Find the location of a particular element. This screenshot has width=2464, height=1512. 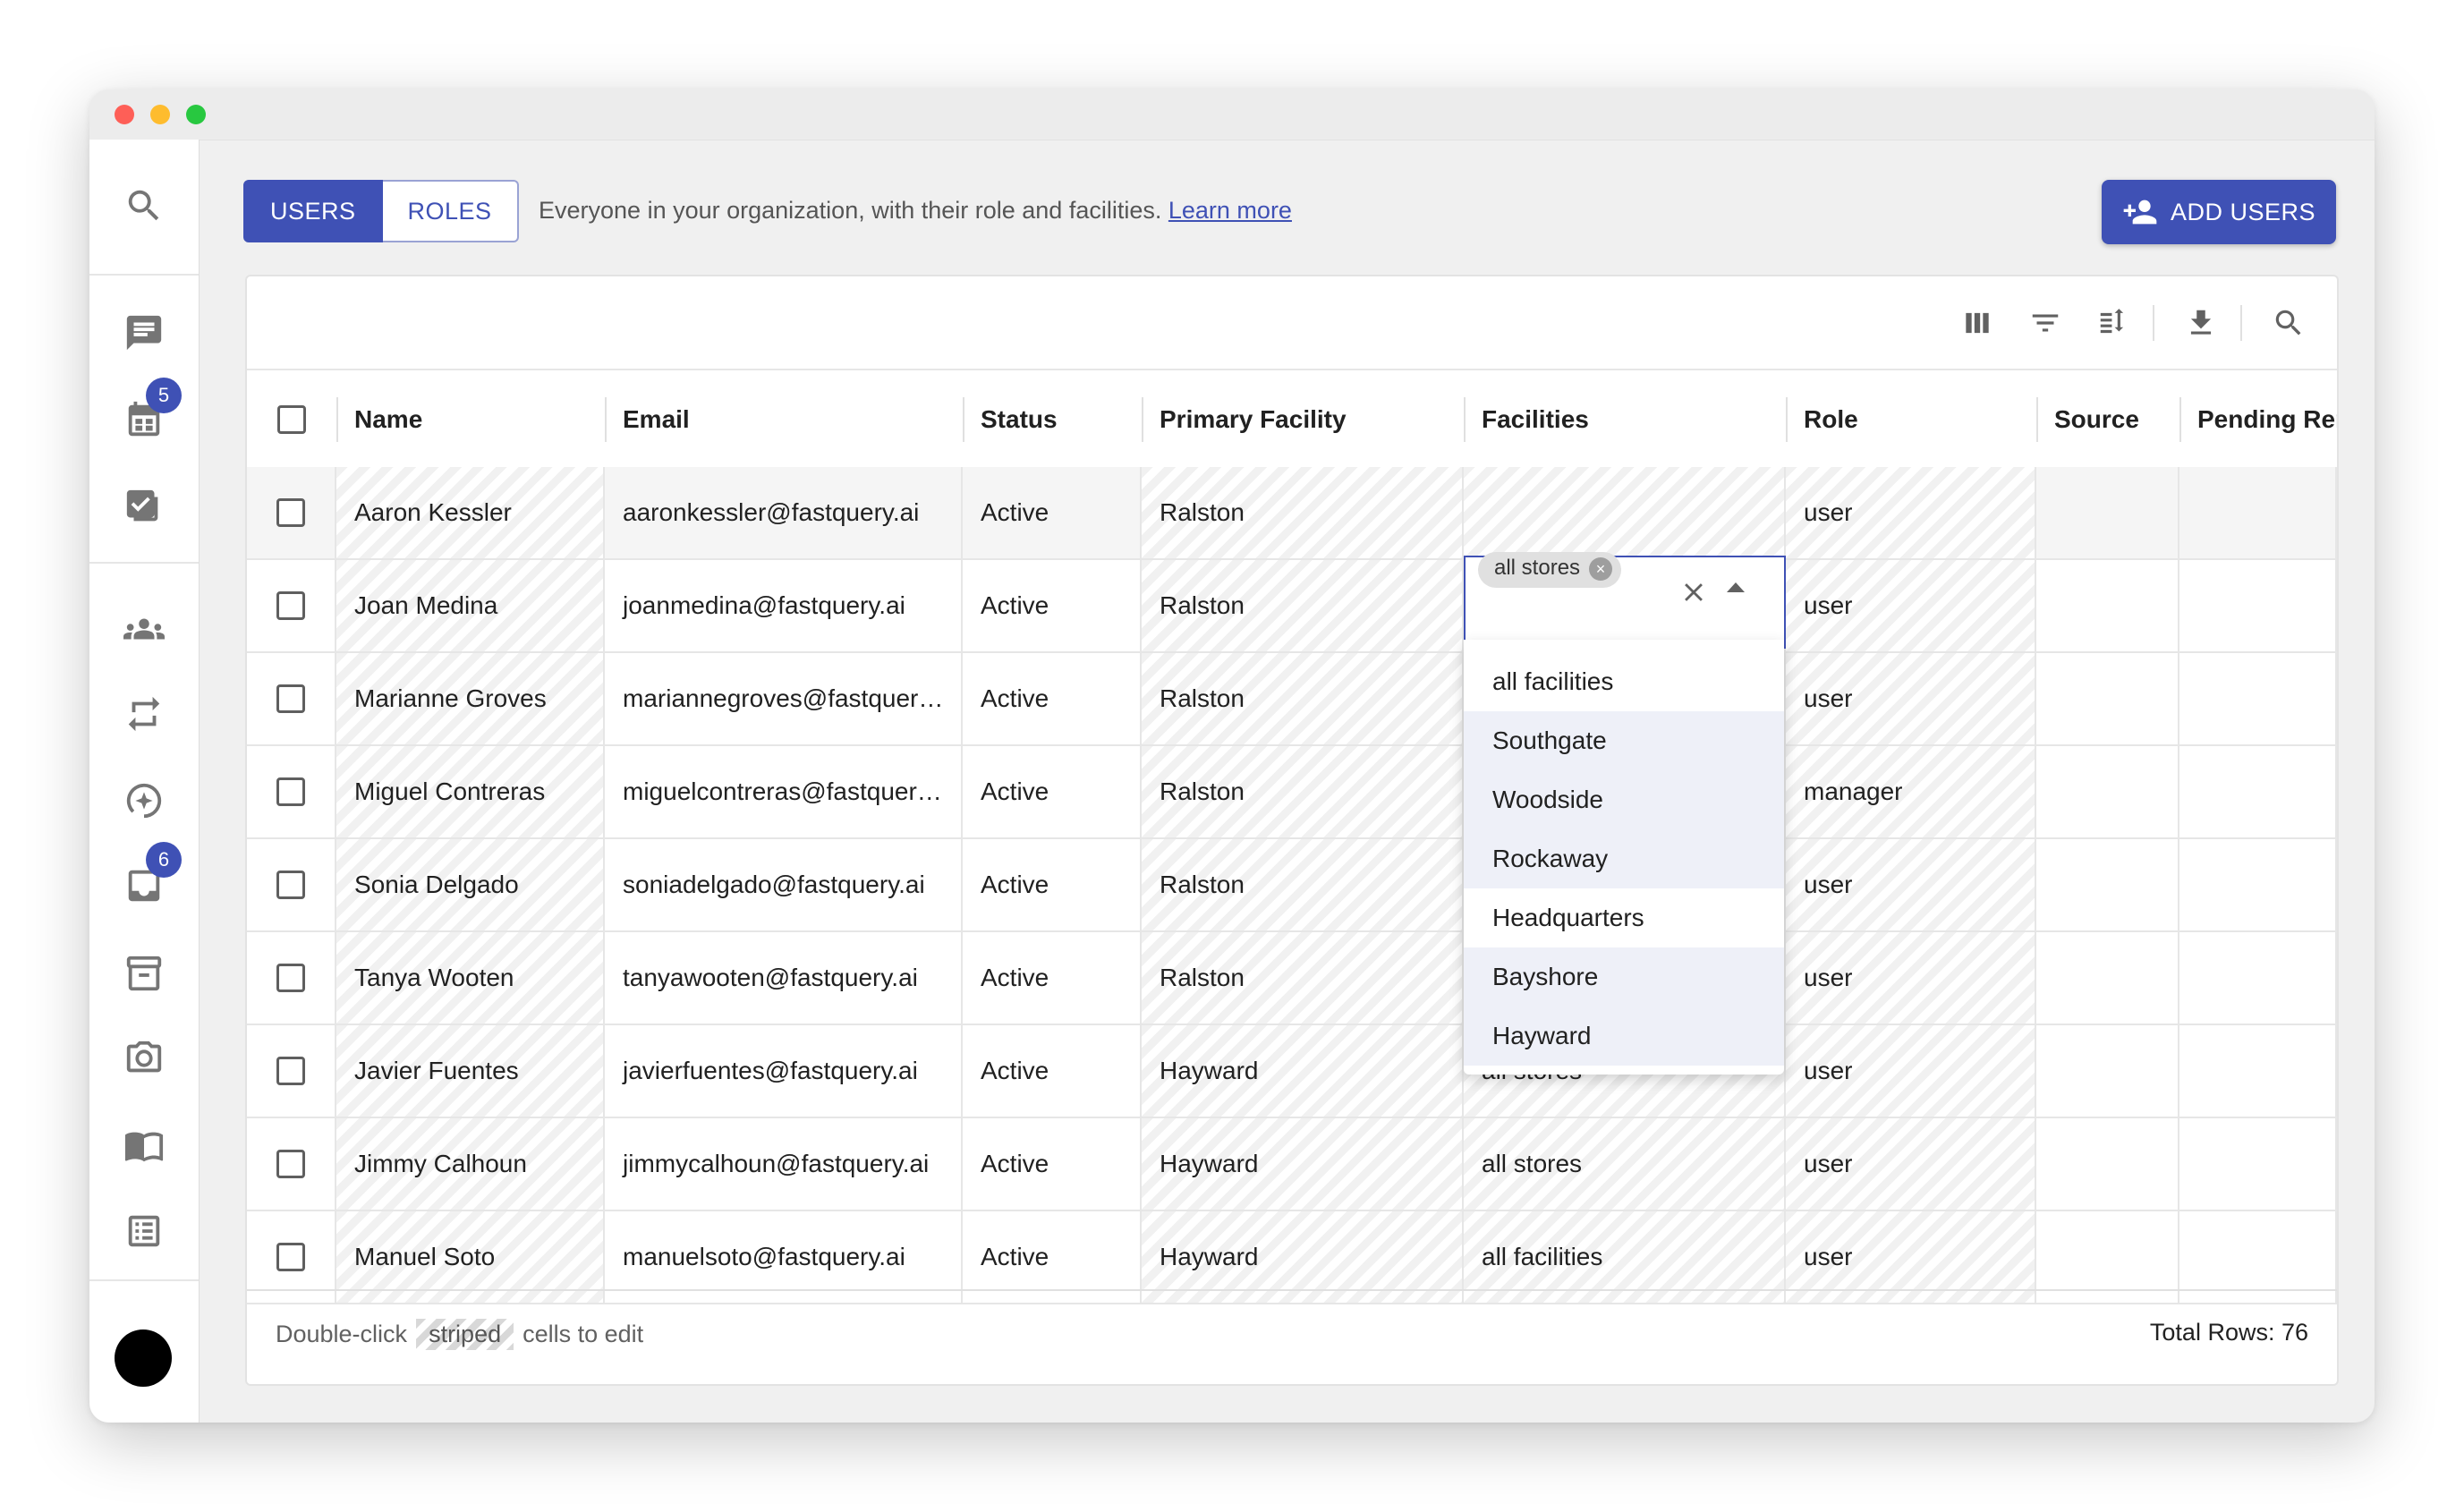

dropdown-option: Rockaway is located at coordinates (1624, 858).